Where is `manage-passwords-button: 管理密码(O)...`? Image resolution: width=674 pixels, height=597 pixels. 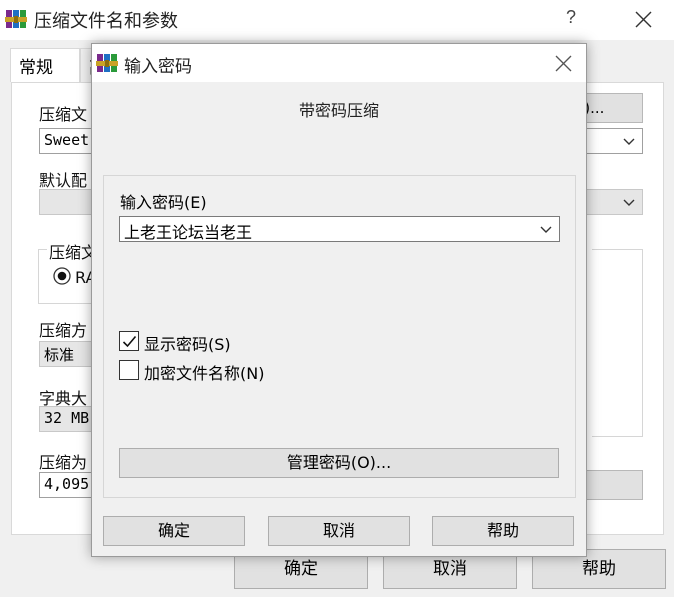
manage-passwords-button: 管理密码(O)... is located at coordinates (339, 463).